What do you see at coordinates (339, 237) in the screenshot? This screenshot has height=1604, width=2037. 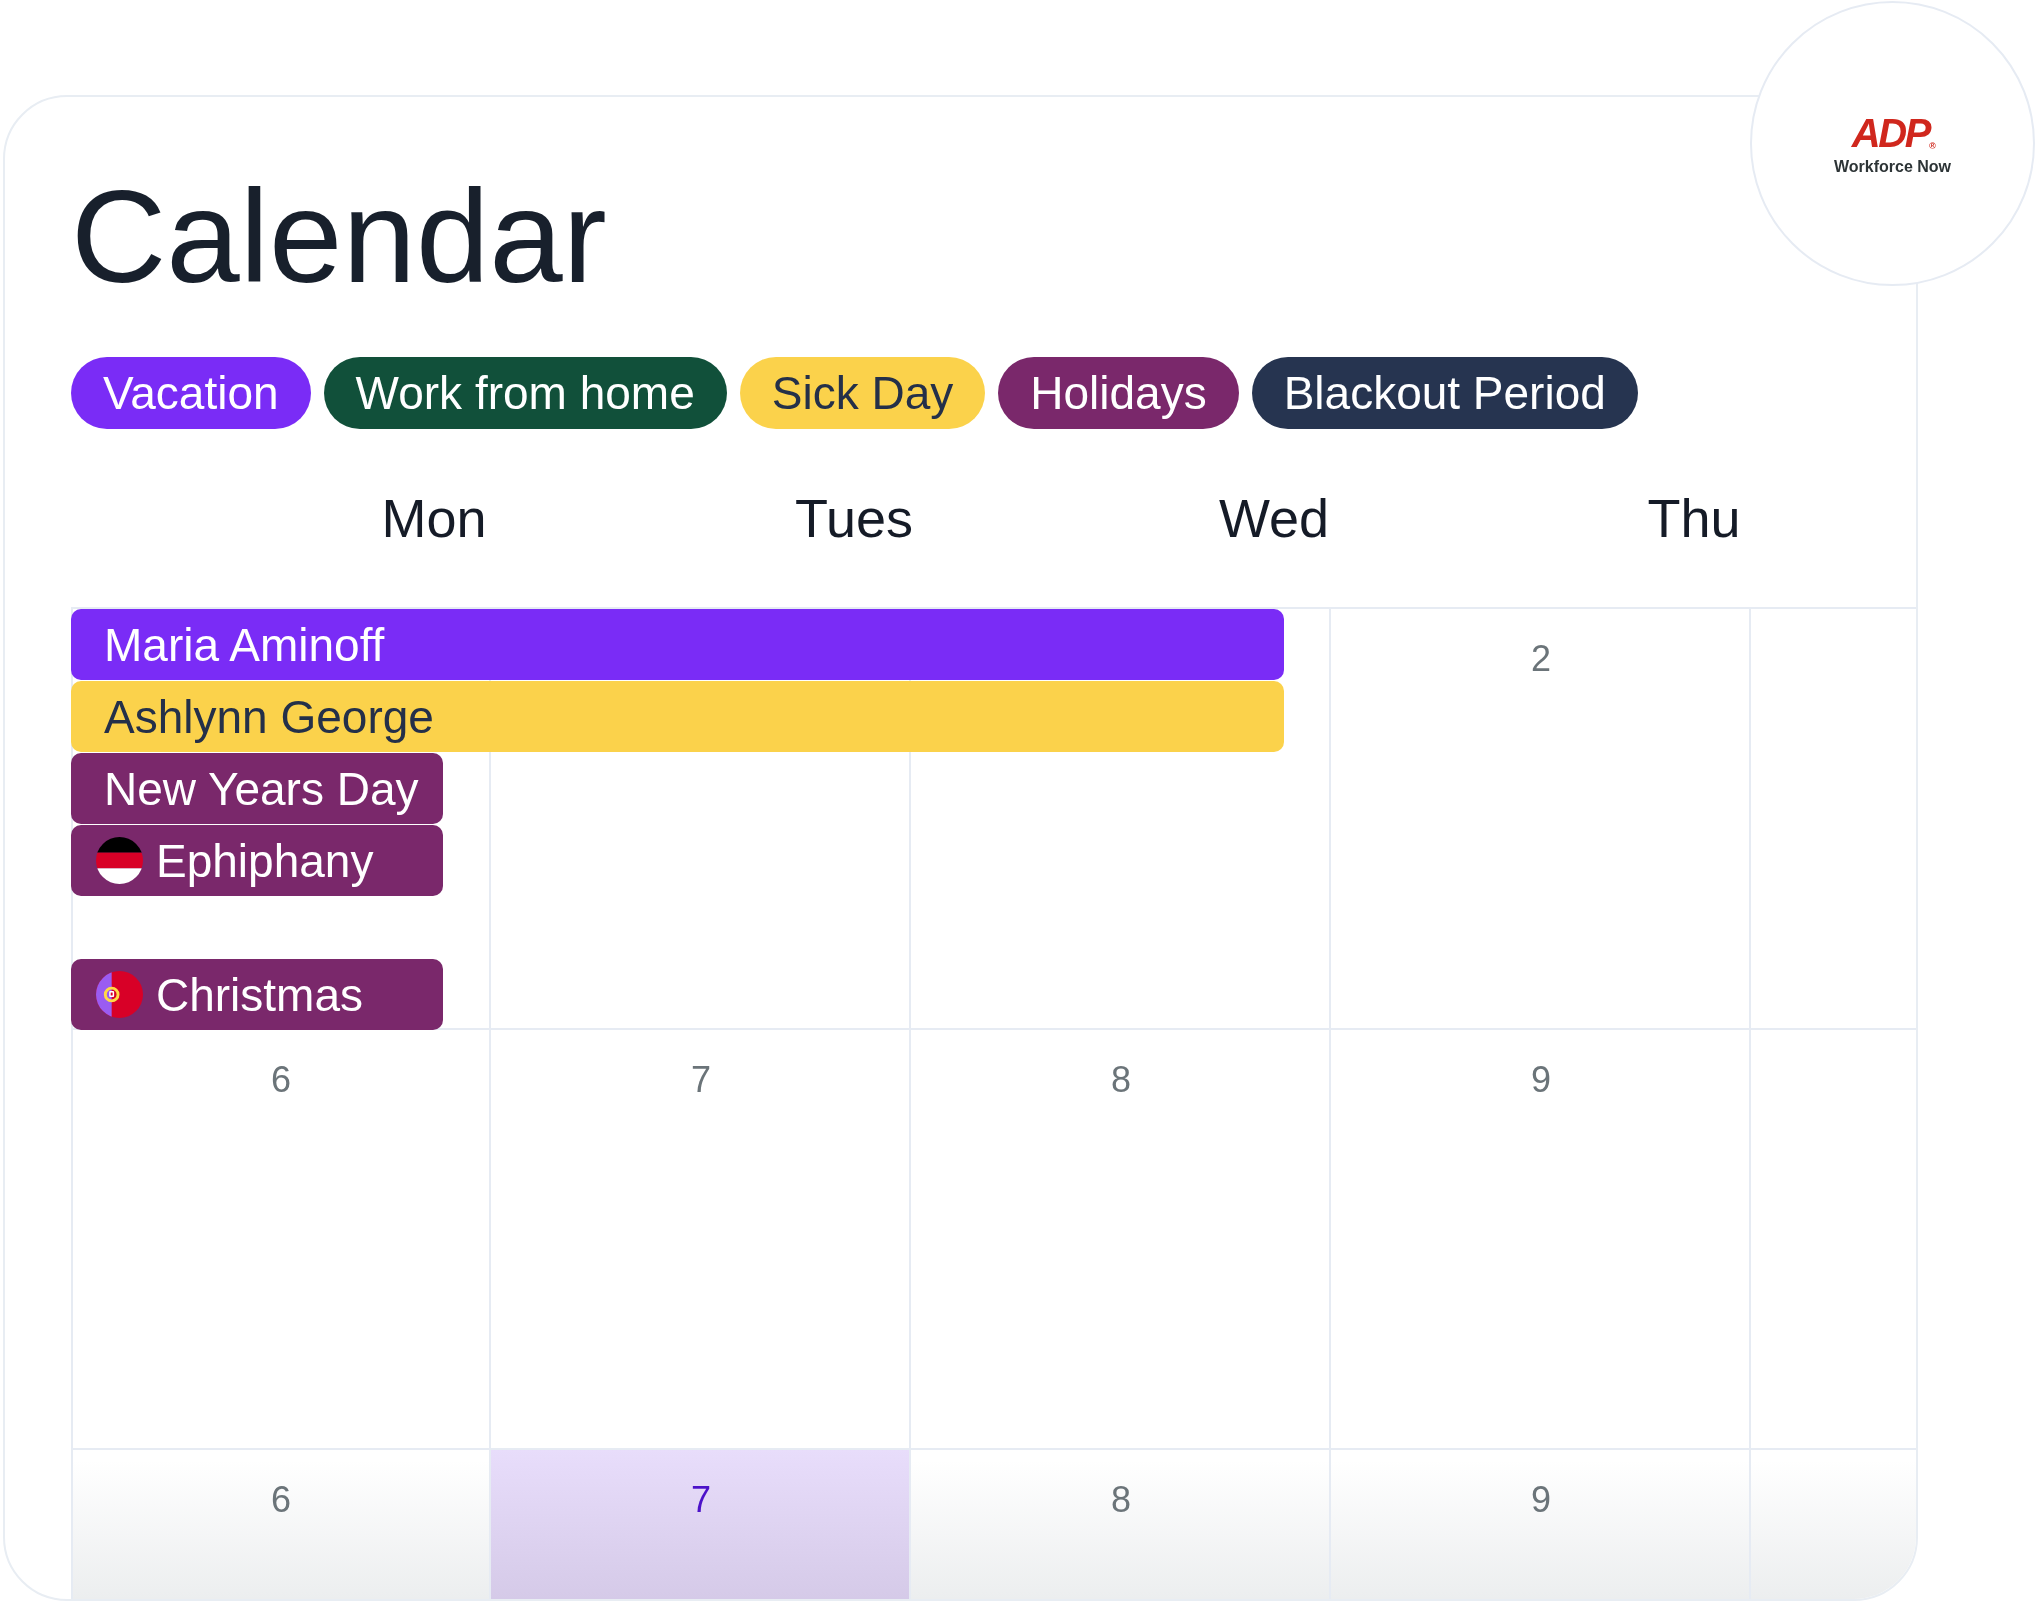 I see `page-title: Calendar` at bounding box center [339, 237].